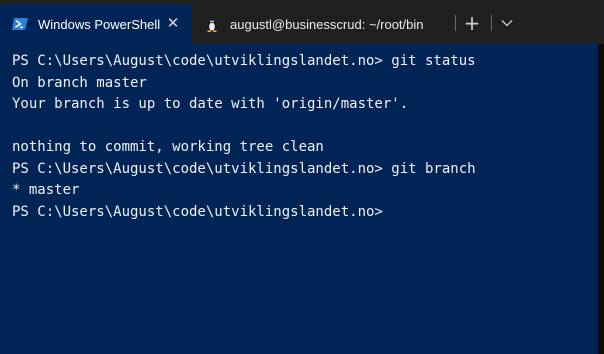  What do you see at coordinates (99, 24) in the screenshot?
I see `tab-label: Windows PowerShell` at bounding box center [99, 24].